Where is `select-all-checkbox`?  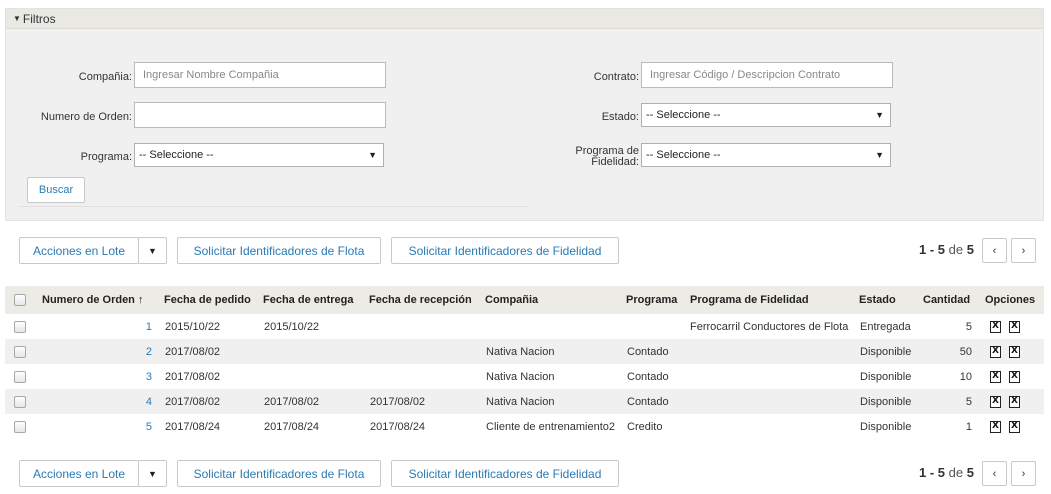 select-all-checkbox is located at coordinates (20, 300).